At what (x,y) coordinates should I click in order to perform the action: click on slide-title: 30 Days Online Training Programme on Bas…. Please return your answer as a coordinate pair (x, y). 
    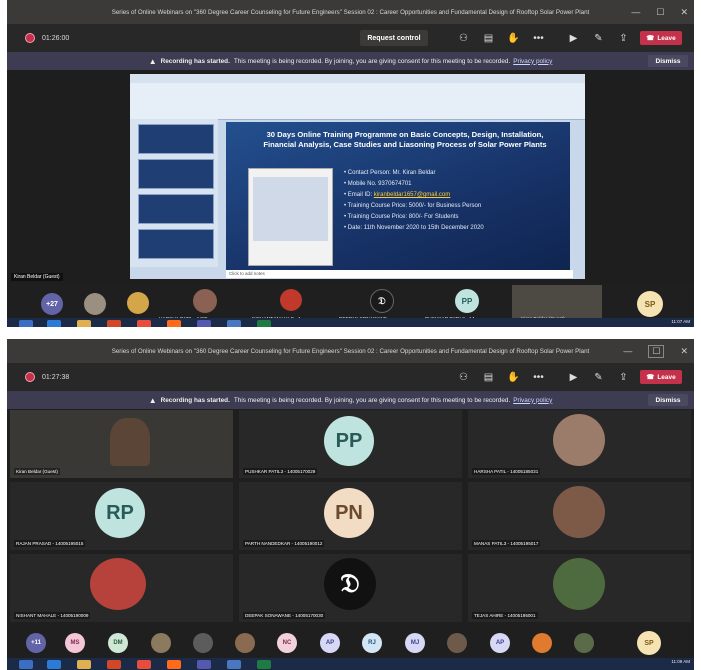
    Looking at the image, I should click on (405, 139).